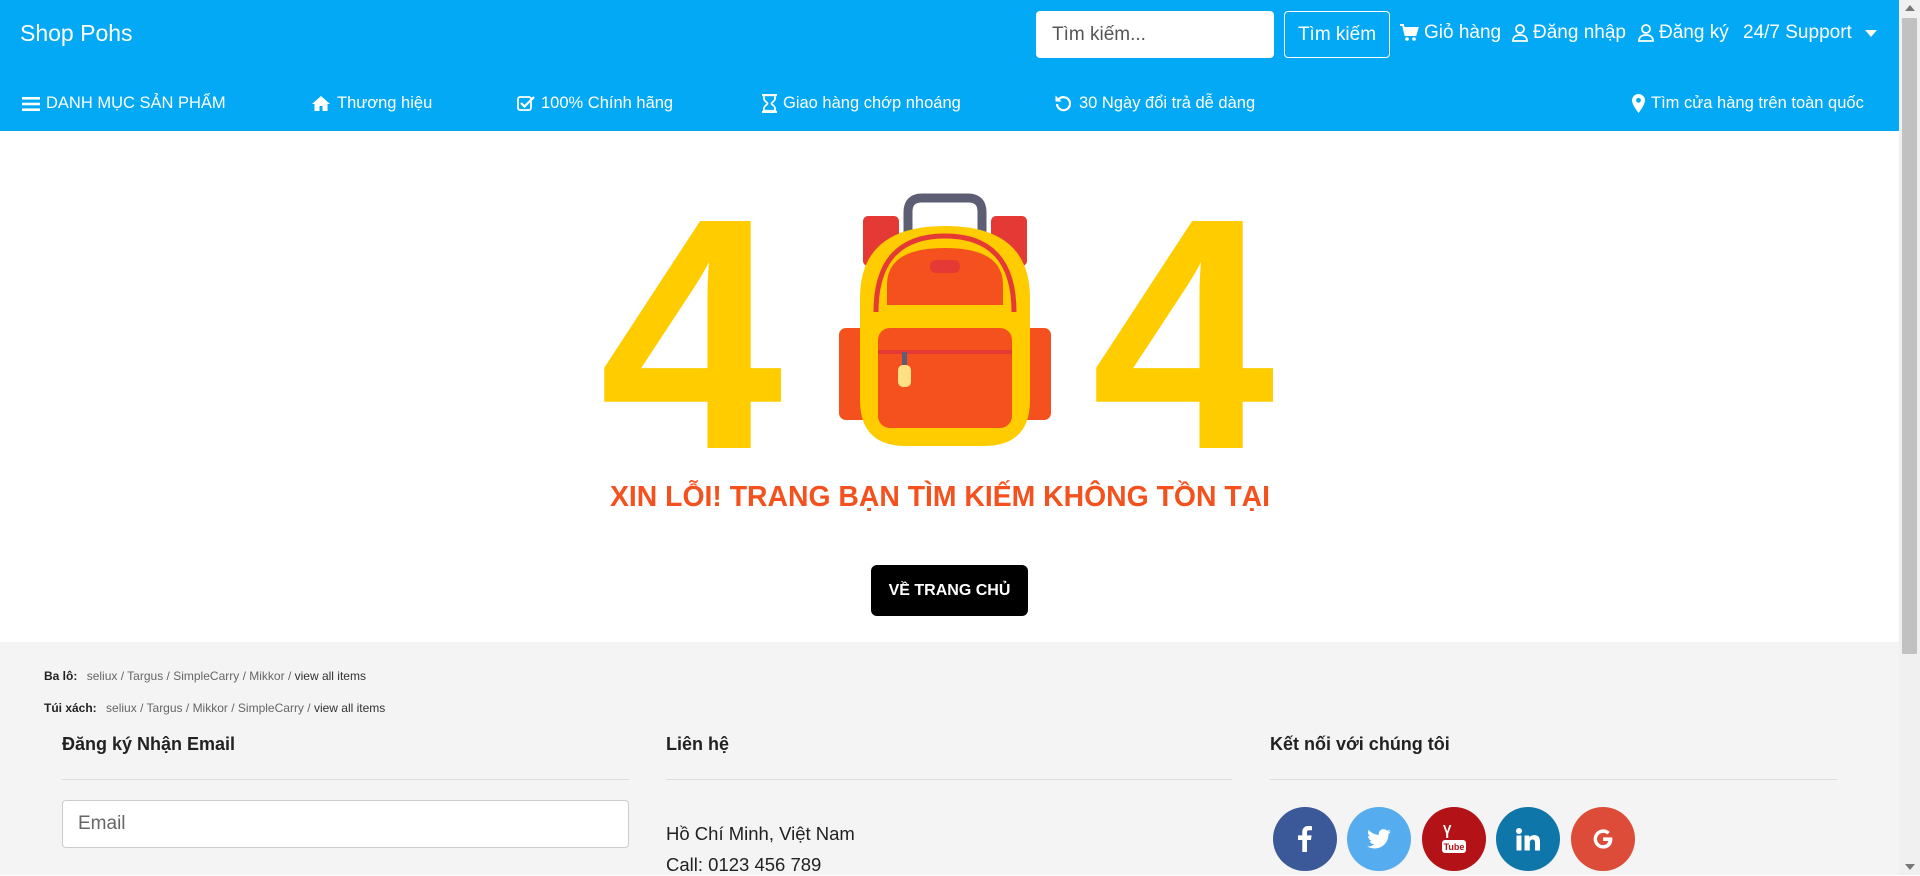 The image size is (1920, 876). I want to click on check-square-icon, so click(526, 103).